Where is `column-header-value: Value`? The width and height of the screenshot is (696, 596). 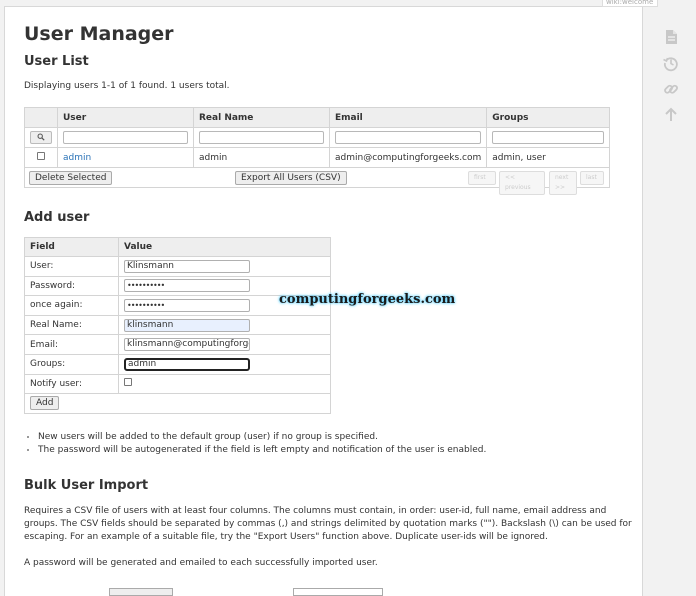 column-header-value: Value is located at coordinates (224, 247).